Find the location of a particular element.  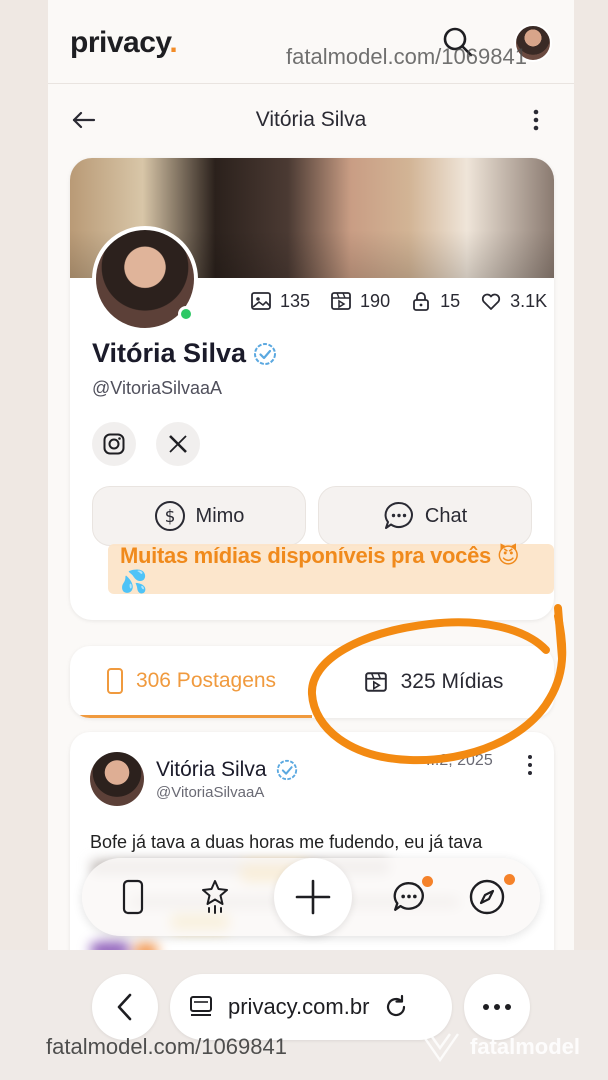

create-post-button is located at coordinates (313, 897).